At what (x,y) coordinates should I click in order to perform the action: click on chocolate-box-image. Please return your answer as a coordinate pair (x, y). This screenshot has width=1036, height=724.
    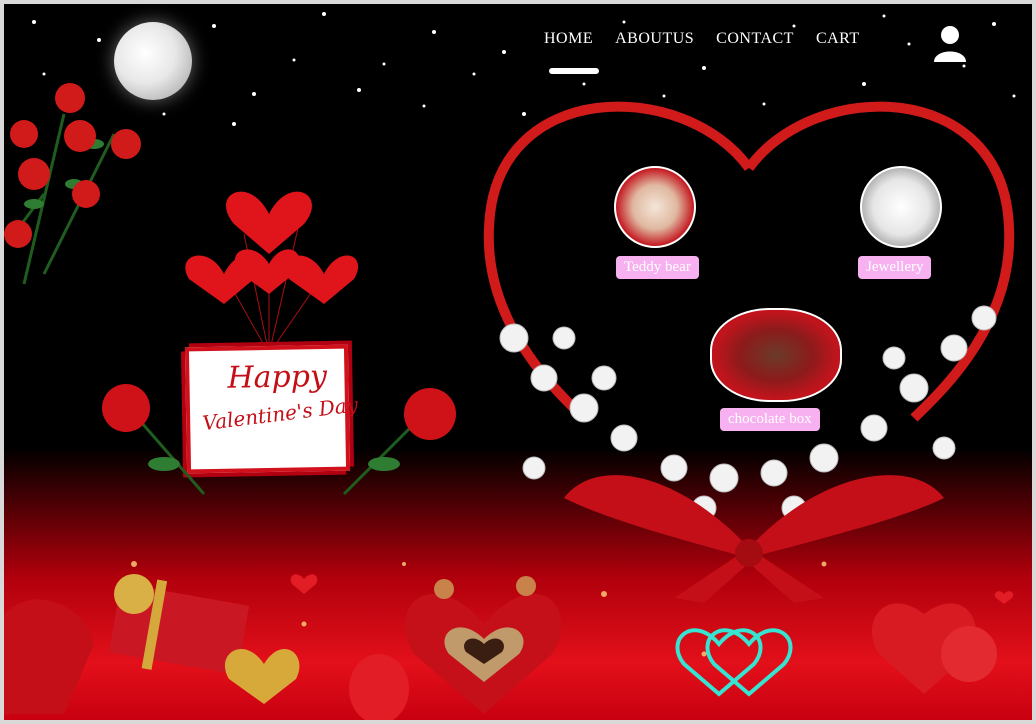
    Looking at the image, I should click on (776, 355).